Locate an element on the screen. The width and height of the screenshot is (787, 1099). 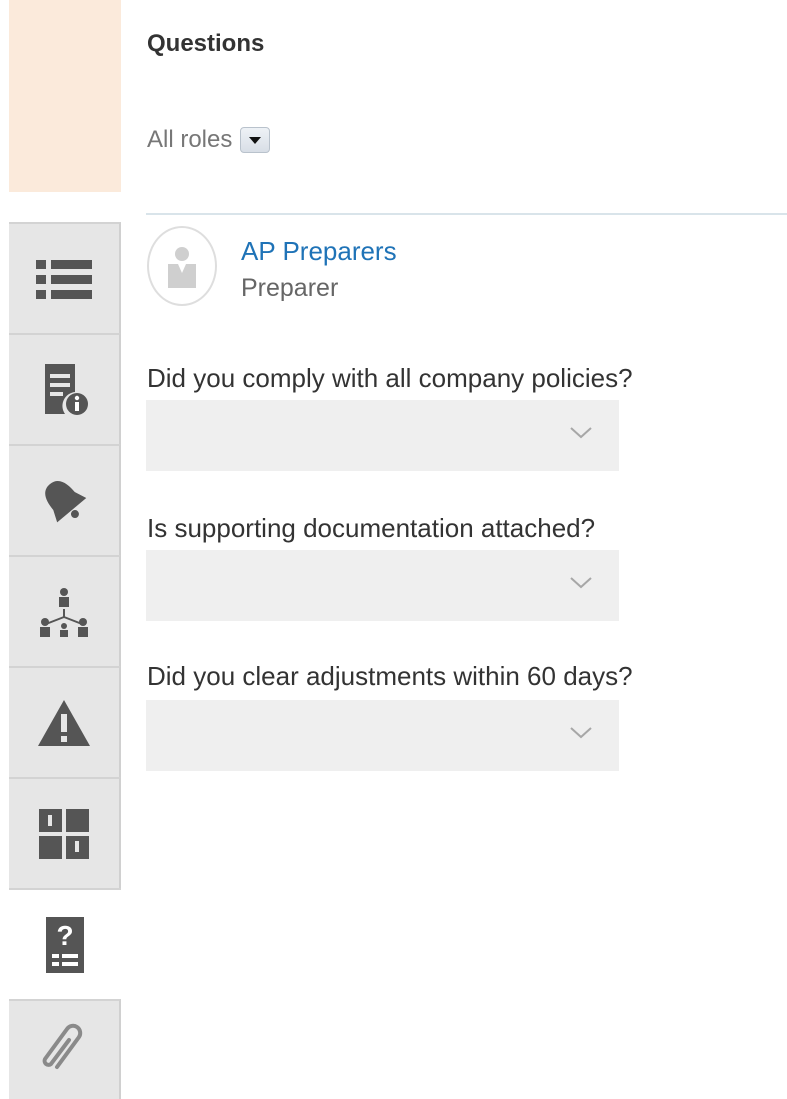
warning-icon is located at coordinates (64, 722).